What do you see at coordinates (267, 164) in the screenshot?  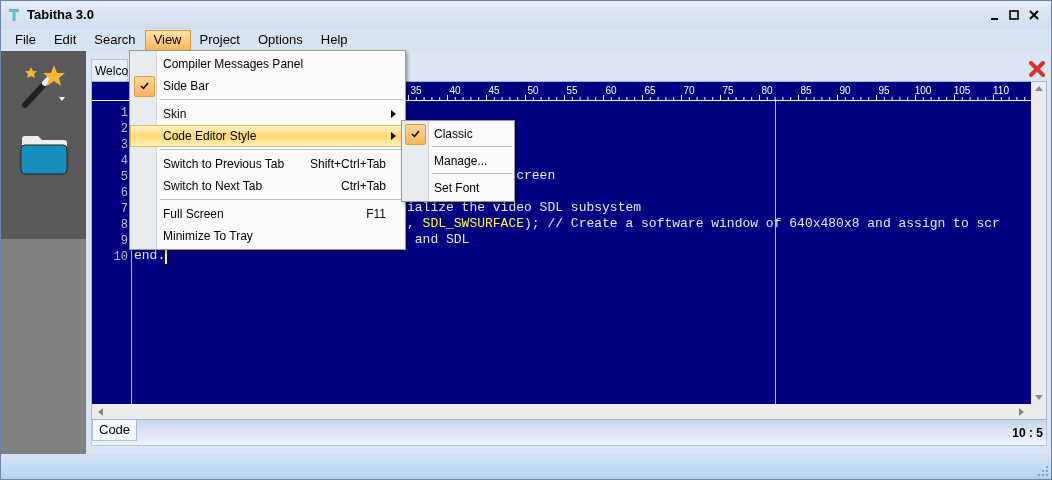 I see `menu-option: Switch to Previous Tab Shift+Ctrl+Tab` at bounding box center [267, 164].